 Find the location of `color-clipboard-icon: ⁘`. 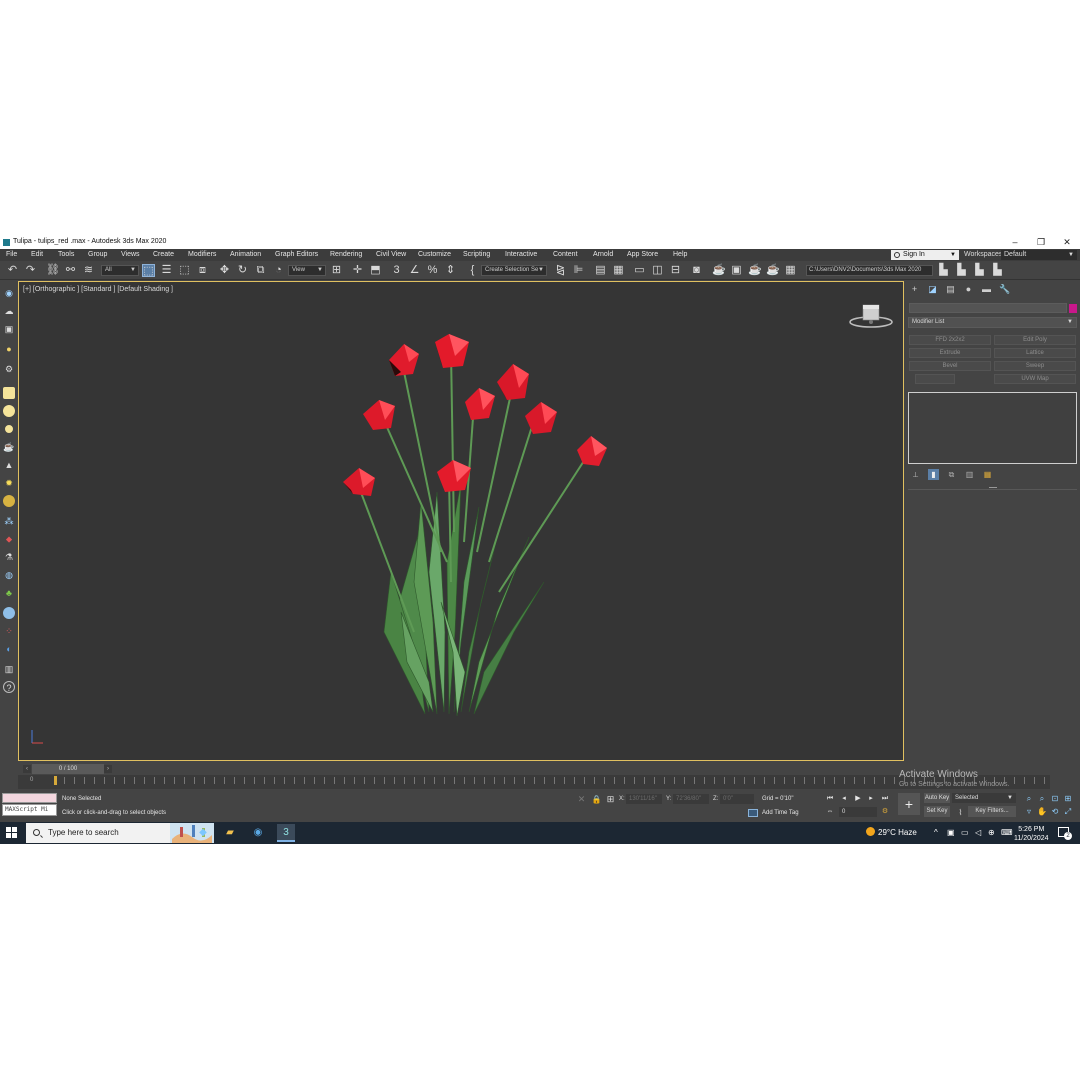

color-clipboard-icon: ⁘ is located at coordinates (9, 631).